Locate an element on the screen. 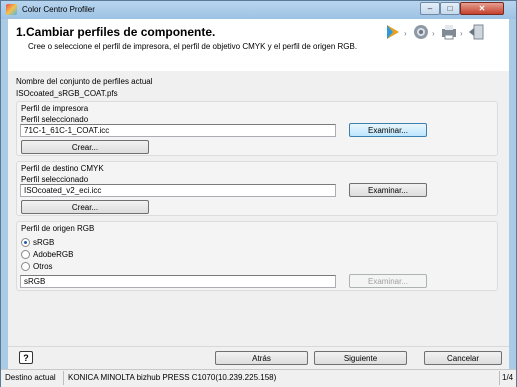 This screenshot has height=387, width=517. printer-selected-label: Perfil seleccionado is located at coordinates (55, 119).